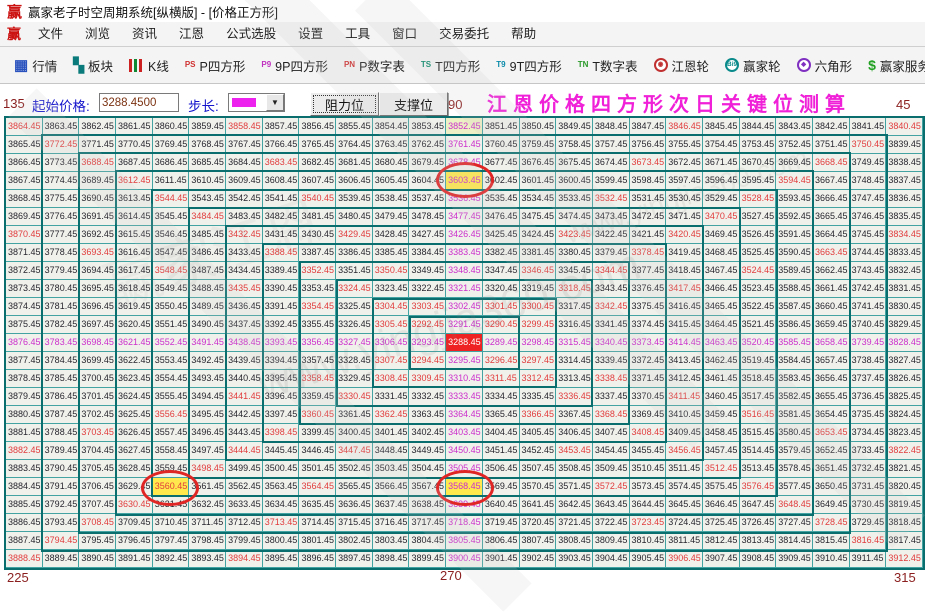 The image size is (925, 612). What do you see at coordinates (24, 217) in the screenshot?
I see `price-cell: 3869.45` at bounding box center [24, 217].